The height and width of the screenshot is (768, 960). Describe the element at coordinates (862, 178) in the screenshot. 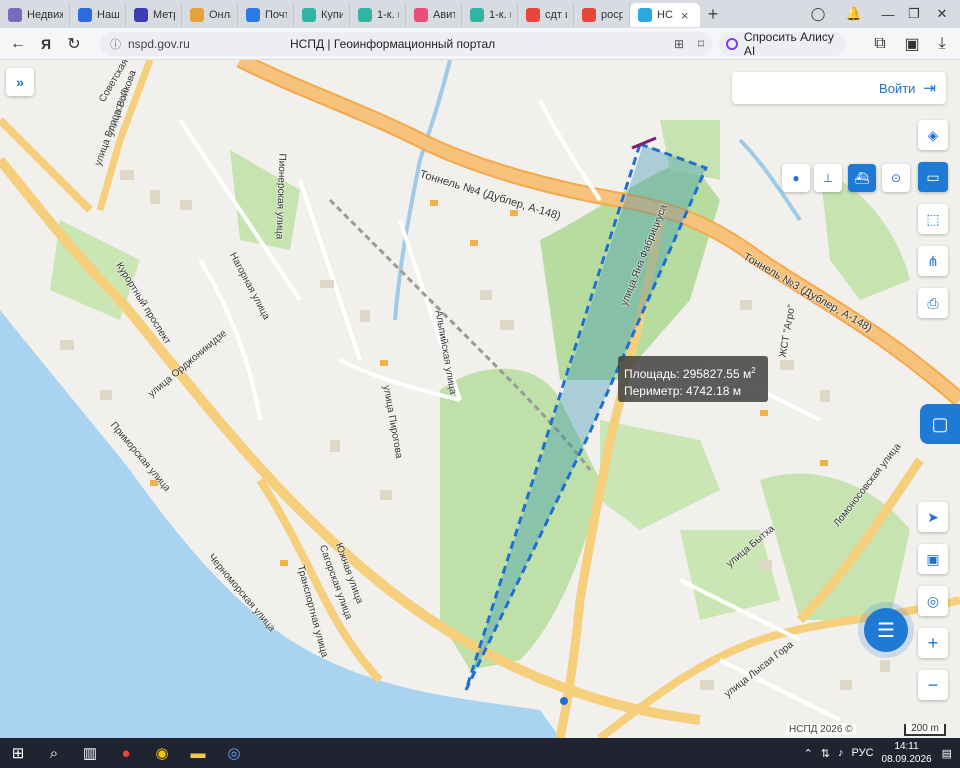

I see `area-tool-button: ⛴` at that location.